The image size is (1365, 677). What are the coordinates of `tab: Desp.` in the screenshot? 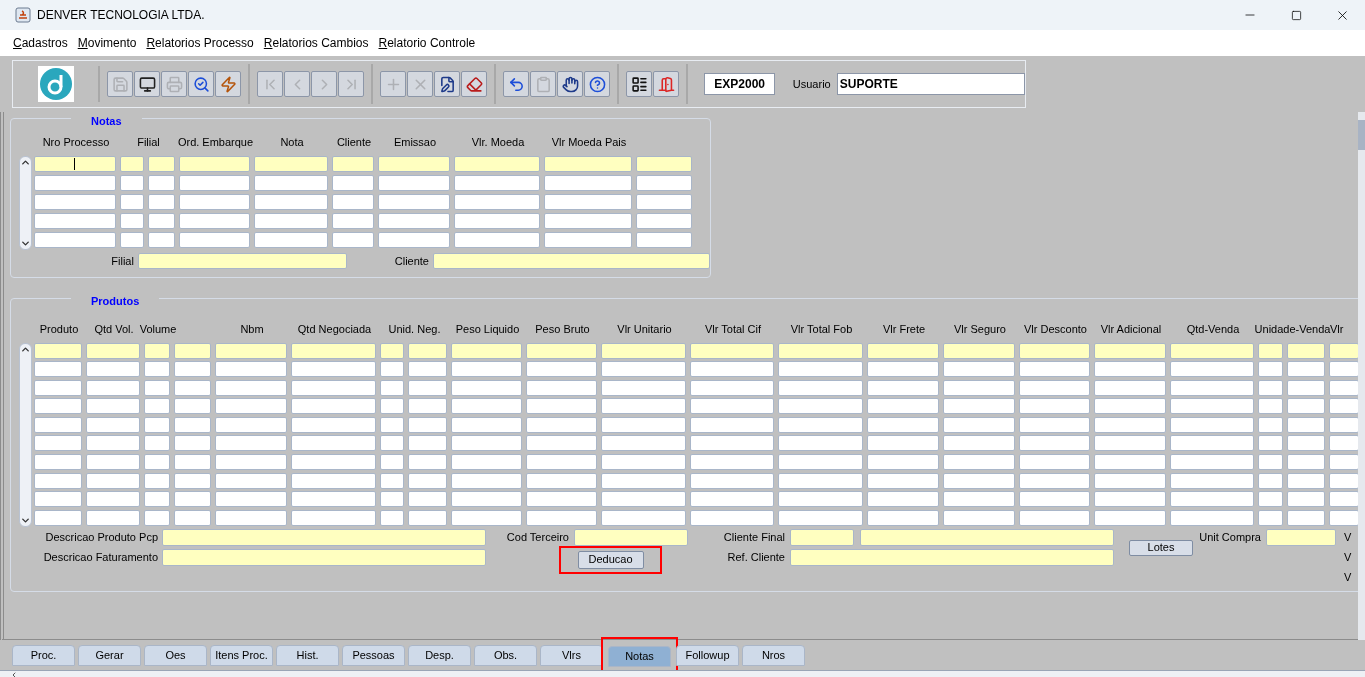 It's located at (439, 655).